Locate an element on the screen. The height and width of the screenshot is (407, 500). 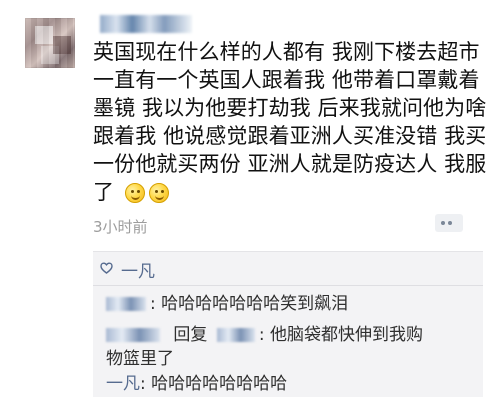
commenter-name: 一凡 is located at coordinates (123, 384).